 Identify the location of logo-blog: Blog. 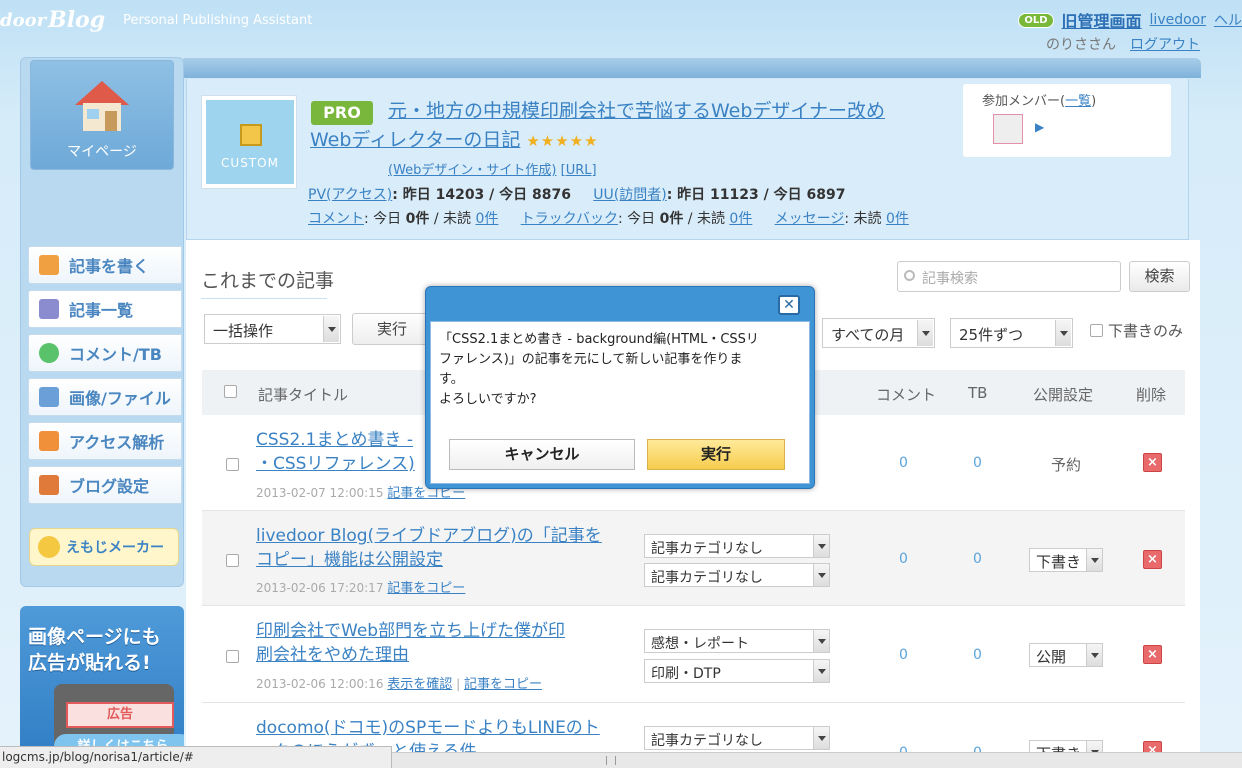
(77, 20).